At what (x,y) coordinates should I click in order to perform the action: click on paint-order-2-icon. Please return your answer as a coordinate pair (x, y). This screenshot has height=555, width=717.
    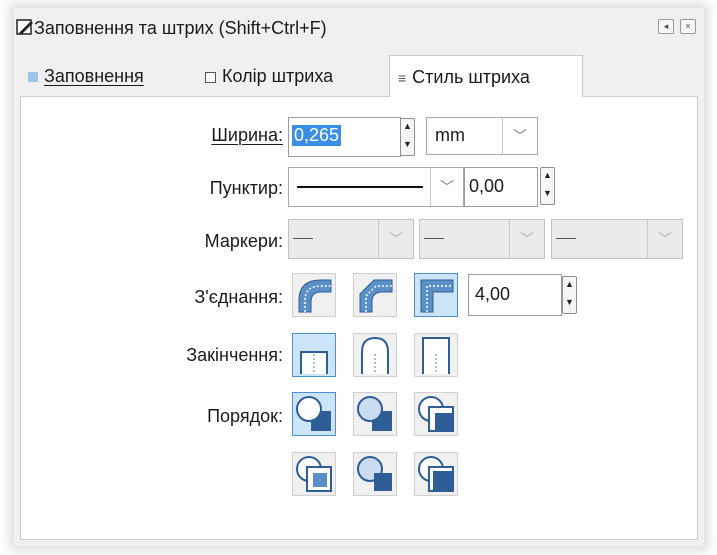
    Looking at the image, I should click on (374, 413).